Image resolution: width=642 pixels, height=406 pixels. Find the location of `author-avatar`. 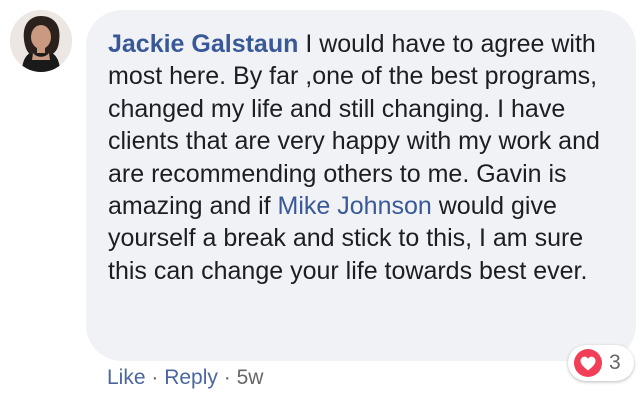

author-avatar is located at coordinates (41, 41).